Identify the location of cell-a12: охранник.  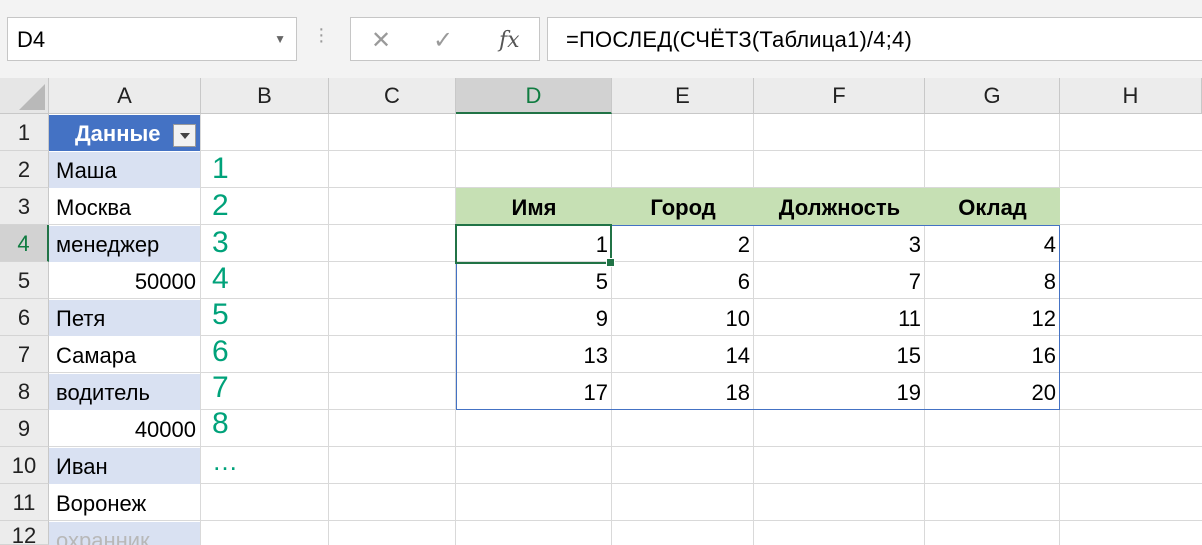
(124, 533).